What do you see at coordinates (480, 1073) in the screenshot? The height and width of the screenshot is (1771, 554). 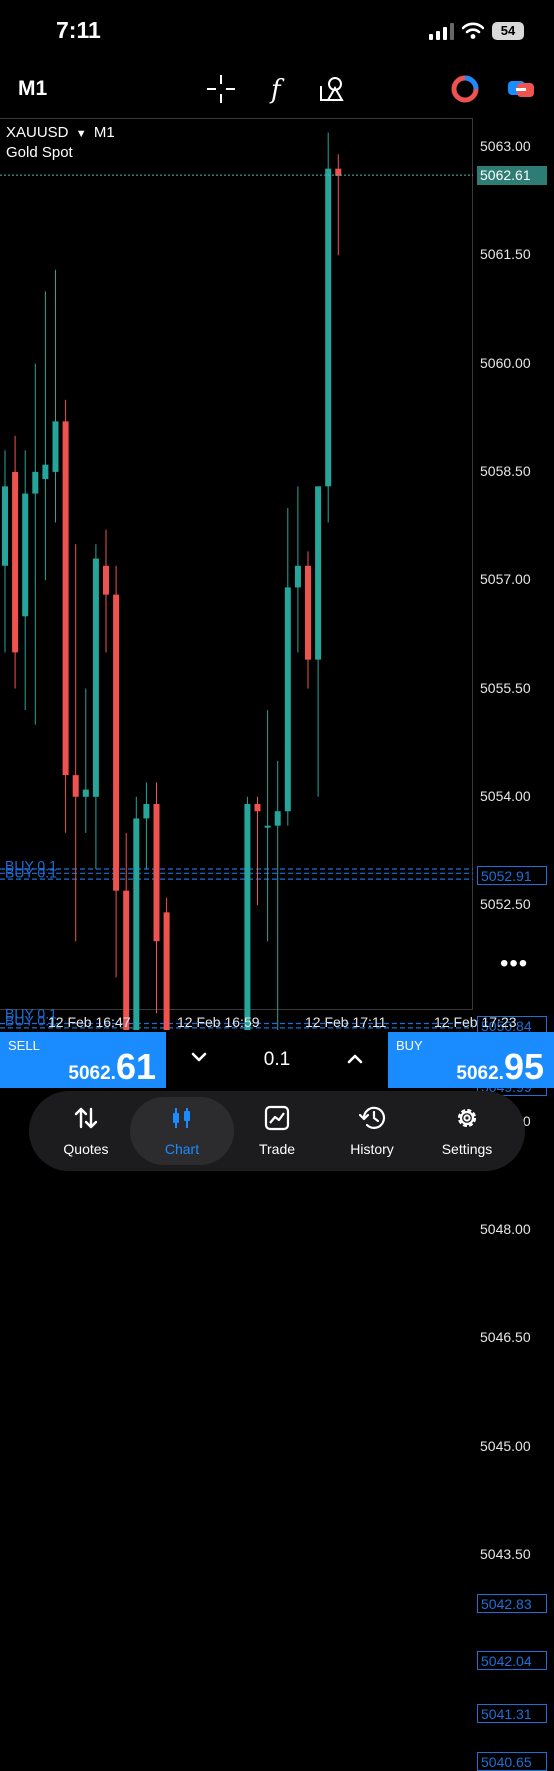 I see `buy-price-prefix: 5062.` at bounding box center [480, 1073].